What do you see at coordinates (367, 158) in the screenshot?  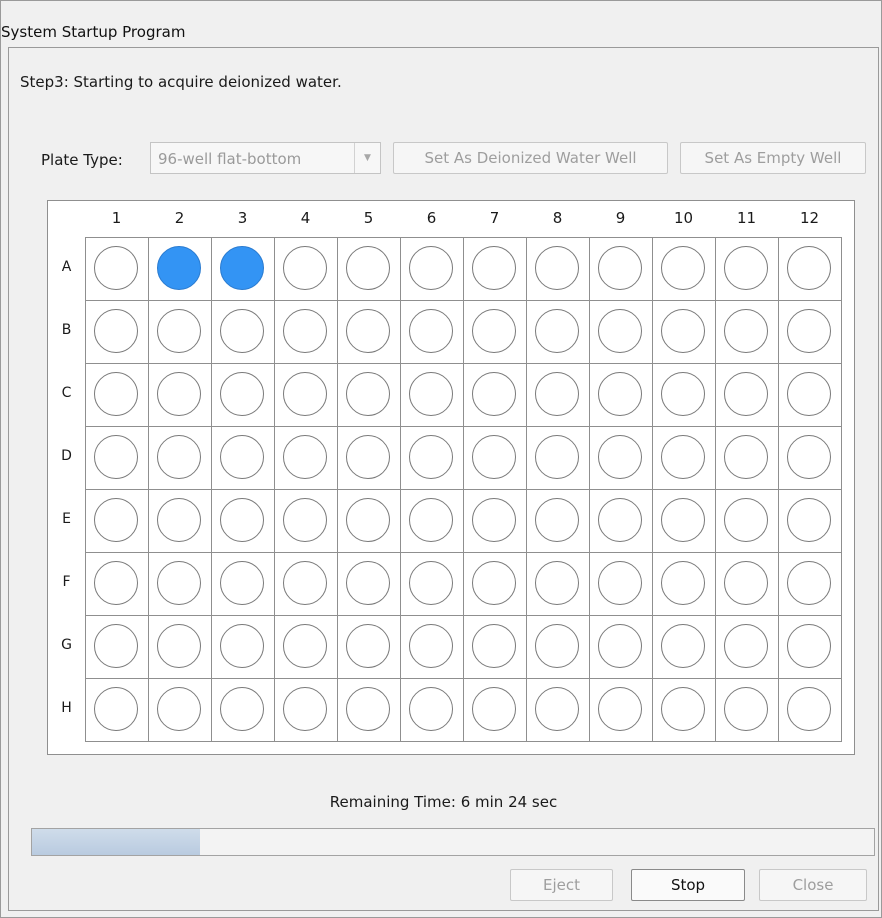 I see `dropdown-arrow-icon: ▼` at bounding box center [367, 158].